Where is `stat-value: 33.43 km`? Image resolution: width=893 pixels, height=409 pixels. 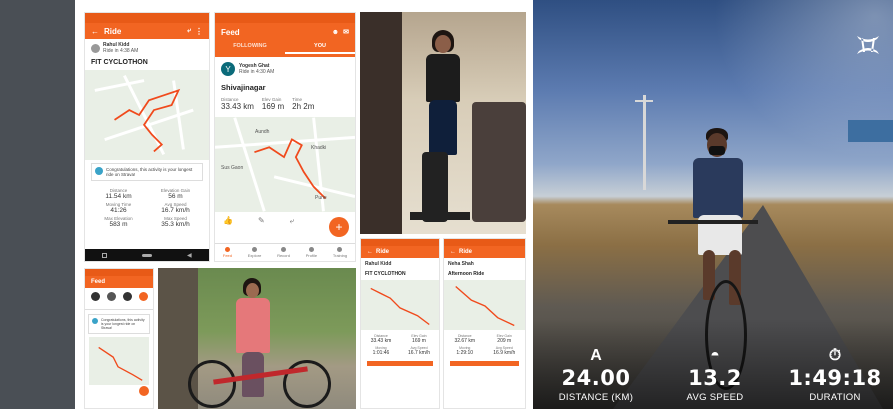
stat-value: 33.43 km is located at coordinates (237, 106).